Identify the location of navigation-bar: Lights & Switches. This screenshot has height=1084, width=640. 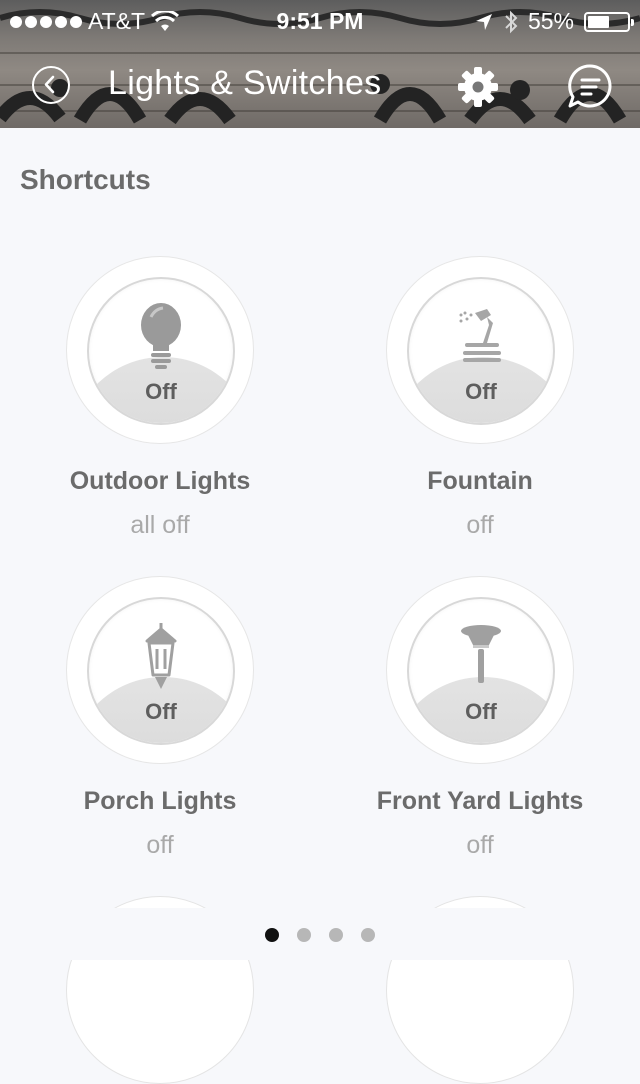
(320, 86).